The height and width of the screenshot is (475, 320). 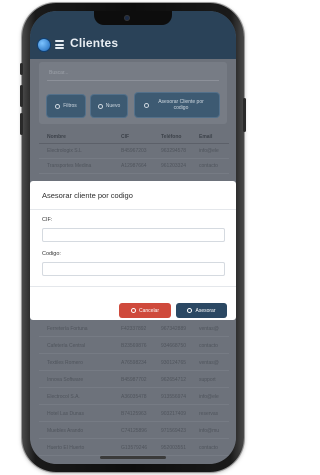 What do you see at coordinates (65, 363) in the screenshot?
I see `cell-name: Textiles Romero` at bounding box center [65, 363].